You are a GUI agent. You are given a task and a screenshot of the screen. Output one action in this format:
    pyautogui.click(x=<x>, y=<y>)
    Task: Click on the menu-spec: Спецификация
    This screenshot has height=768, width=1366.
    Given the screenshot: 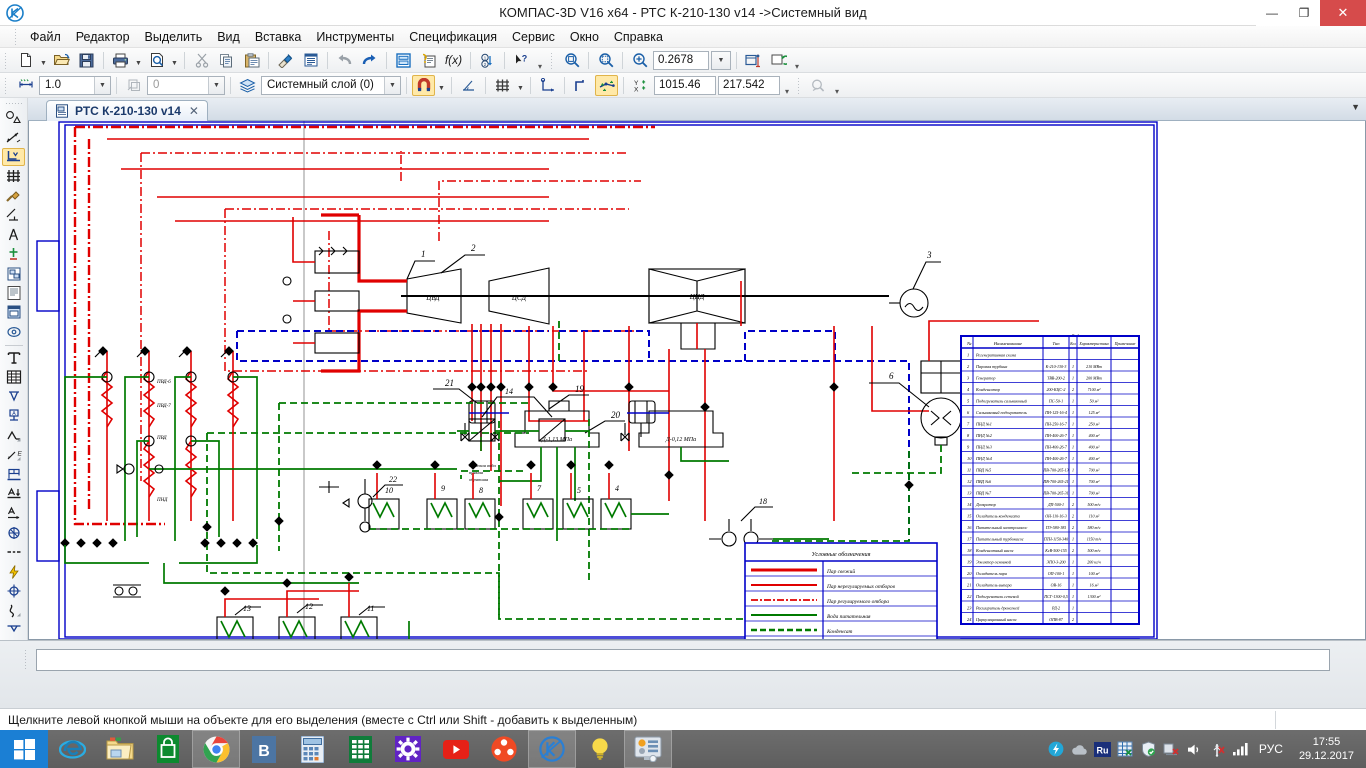 What is the action you would take?
    pyautogui.click(x=453, y=37)
    